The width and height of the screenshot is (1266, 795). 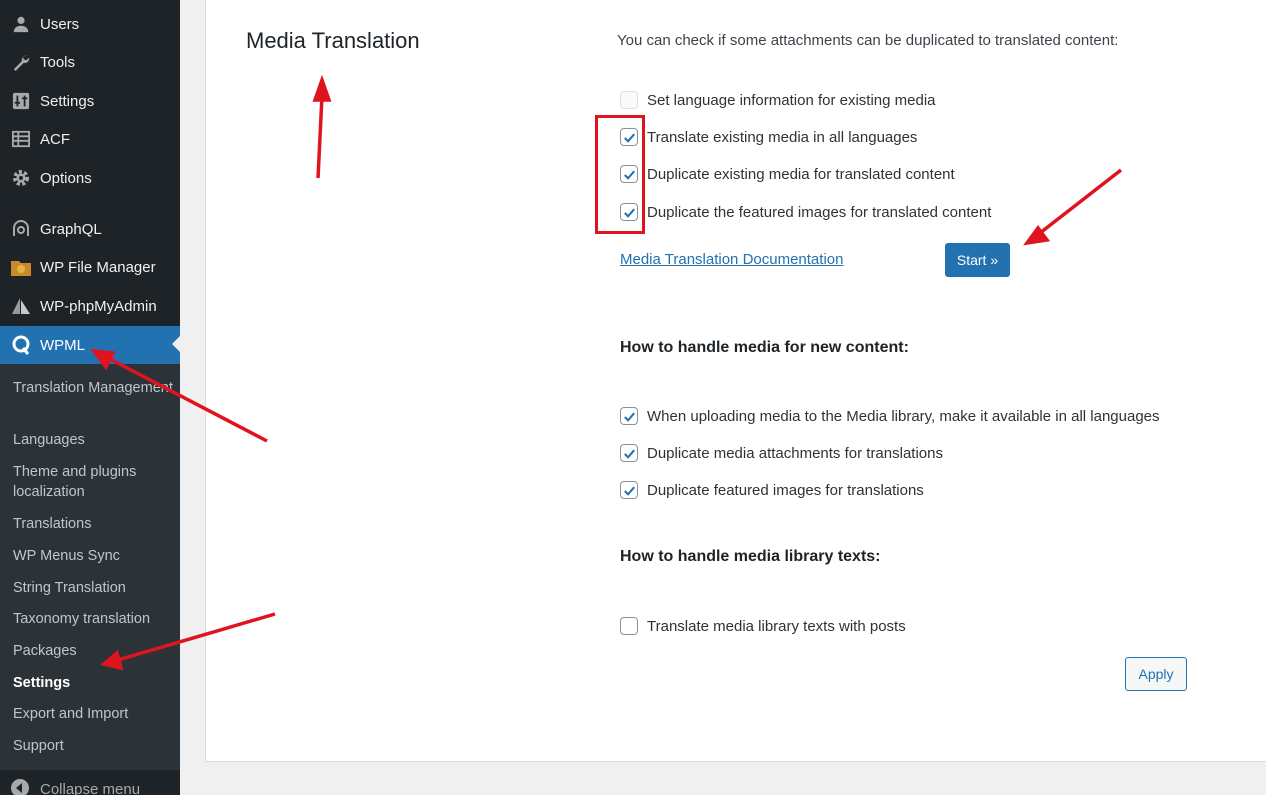 What do you see at coordinates (93, 482) in the screenshot?
I see `submenu-theme-plugins-localization: Theme and plugins localization` at bounding box center [93, 482].